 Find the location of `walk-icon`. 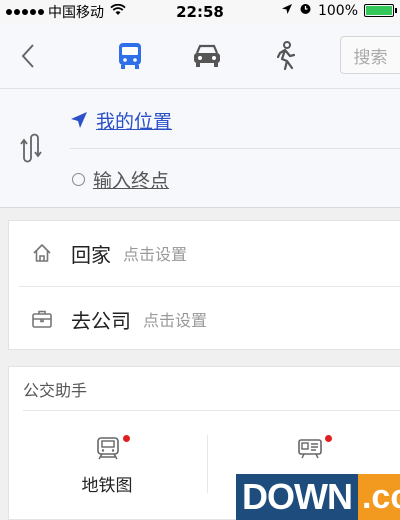

walk-icon is located at coordinates (286, 56).